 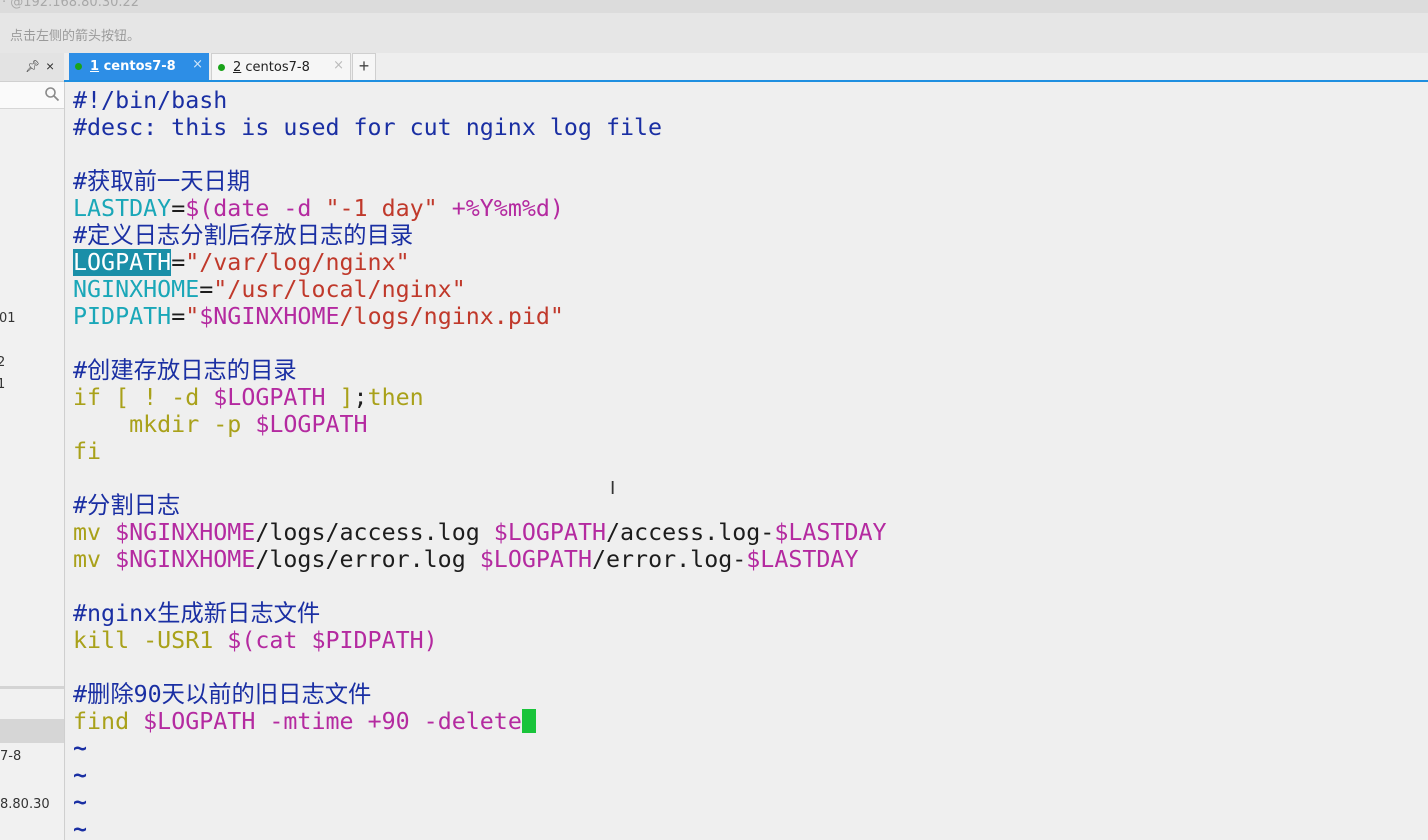 I want to click on terminal-line: #删除90天以前的旧日志文件, so click(x=222, y=694).